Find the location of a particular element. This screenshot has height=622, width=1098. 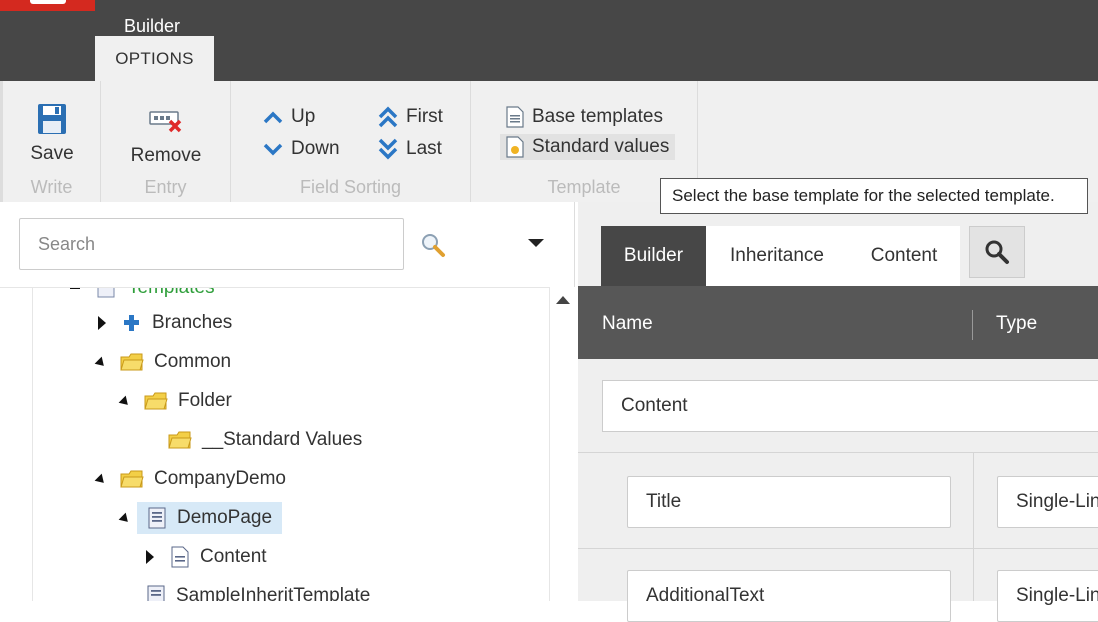

tree-node-common: Common is located at coordinates (177, 362).